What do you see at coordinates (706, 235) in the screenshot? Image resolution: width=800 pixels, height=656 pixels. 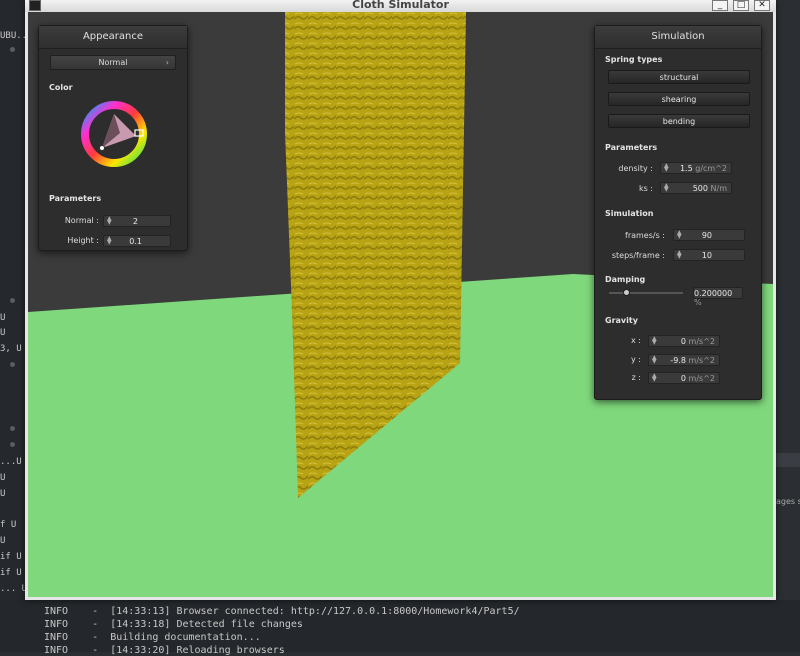 I see `frames-value: 90` at bounding box center [706, 235].